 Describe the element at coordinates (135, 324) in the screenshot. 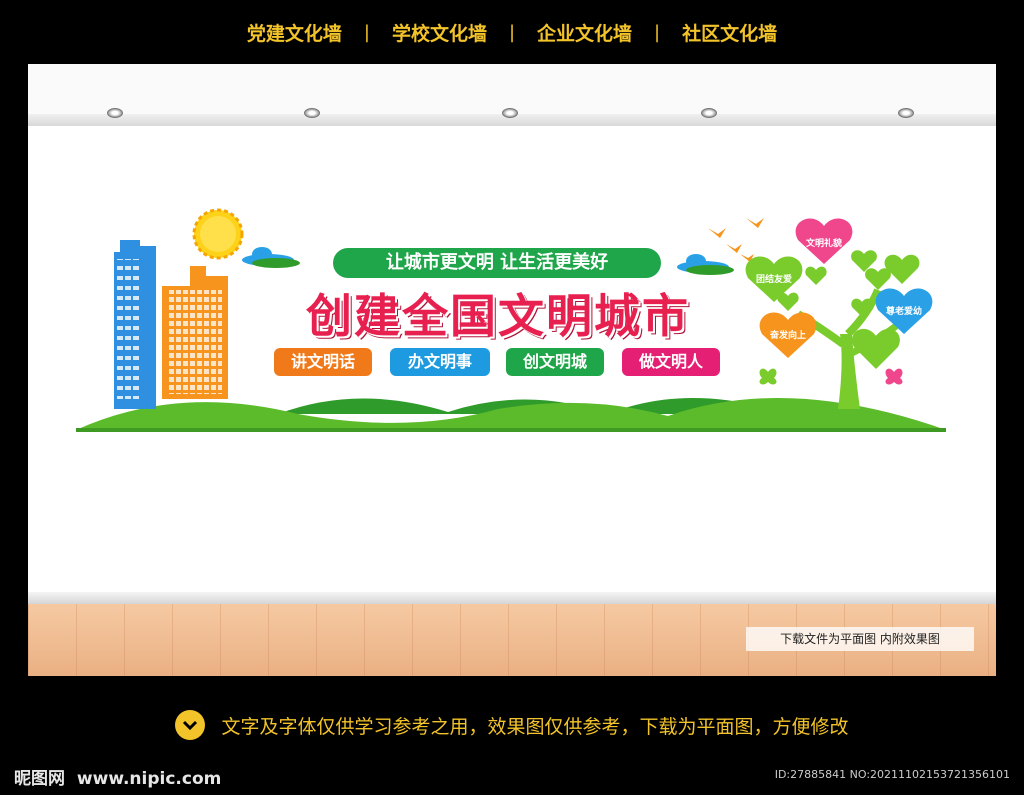

I see `building-blue` at that location.